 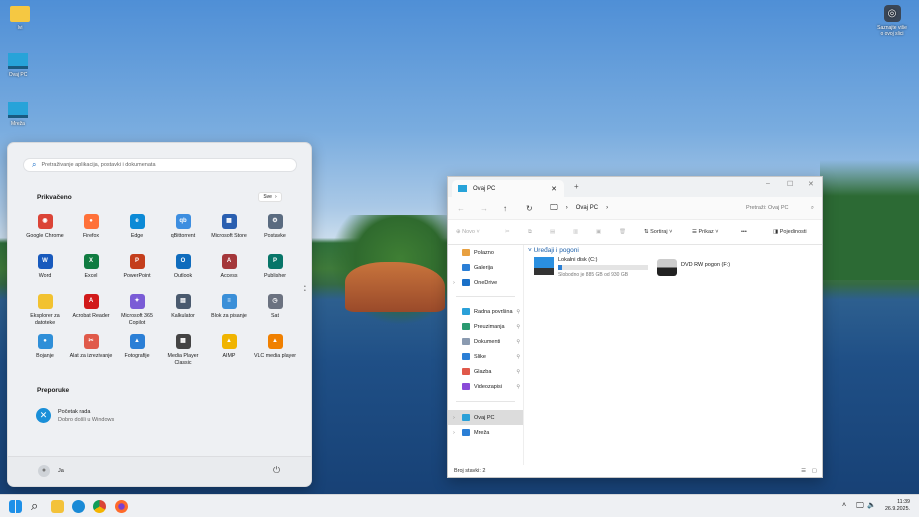 What do you see at coordinates (45, 227) in the screenshot?
I see `pinned-app: ◉ Google Chrome` at bounding box center [45, 227].